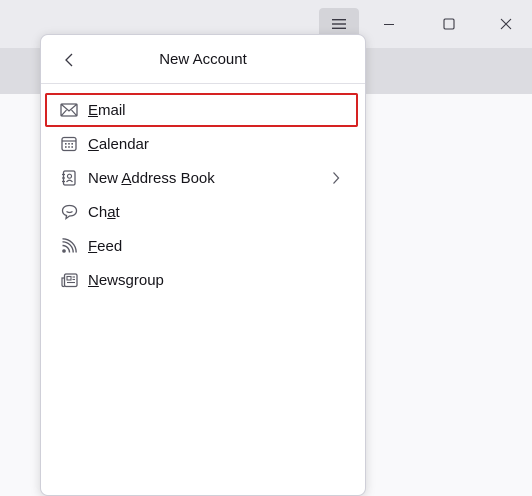 This screenshot has width=532, height=496. What do you see at coordinates (69, 144) in the screenshot?
I see `calendar-icon` at bounding box center [69, 144].